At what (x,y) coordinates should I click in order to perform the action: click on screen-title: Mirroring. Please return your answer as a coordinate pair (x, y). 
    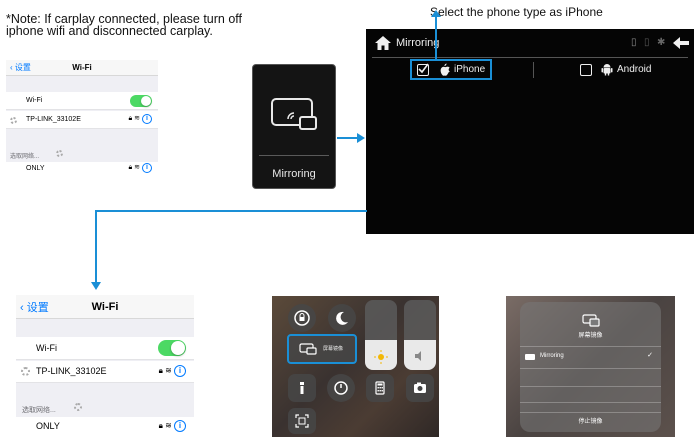
    Looking at the image, I should click on (418, 43).